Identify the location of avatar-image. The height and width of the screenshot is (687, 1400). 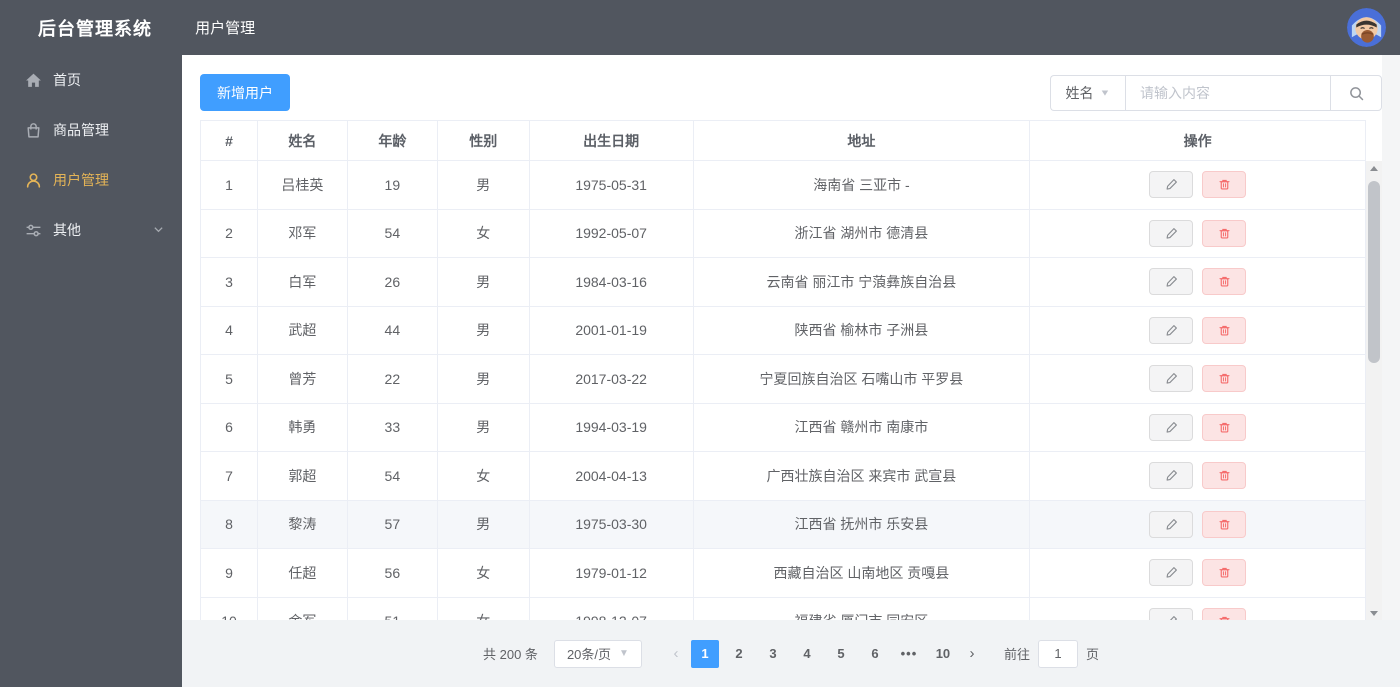
(1366, 27).